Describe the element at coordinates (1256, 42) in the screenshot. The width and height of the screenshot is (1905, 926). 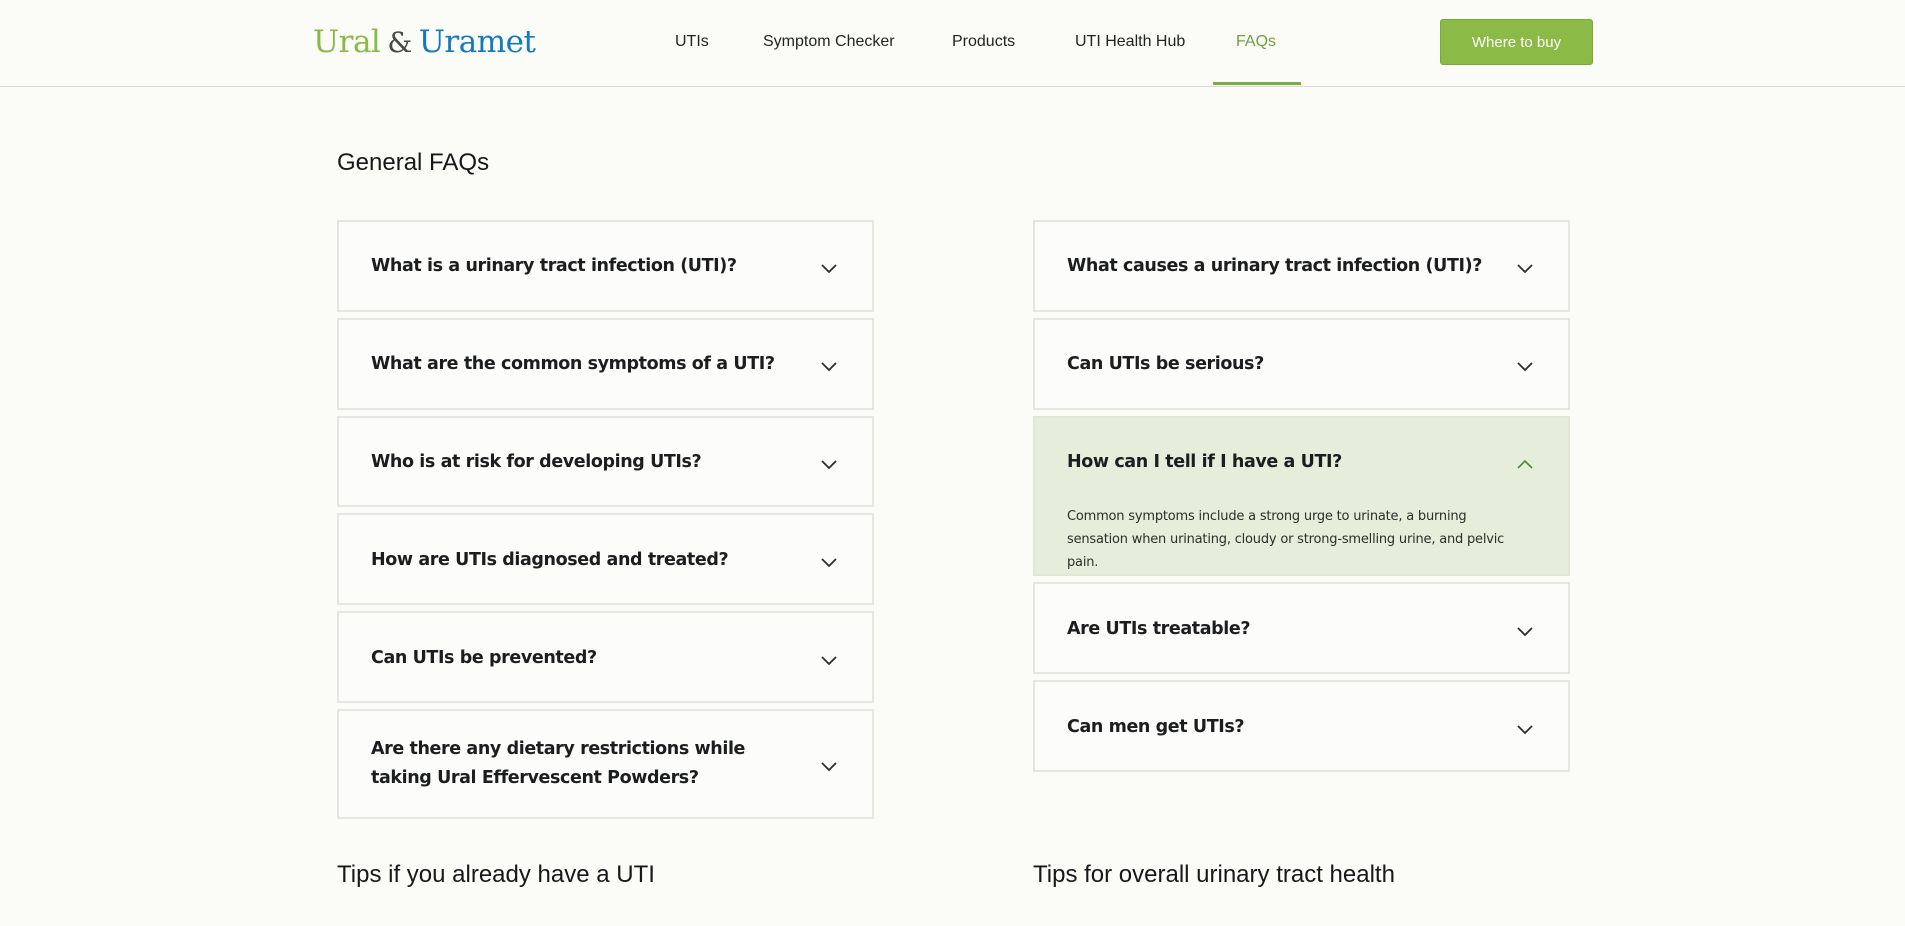
I see `nav-item-faqs: FAQs` at that location.